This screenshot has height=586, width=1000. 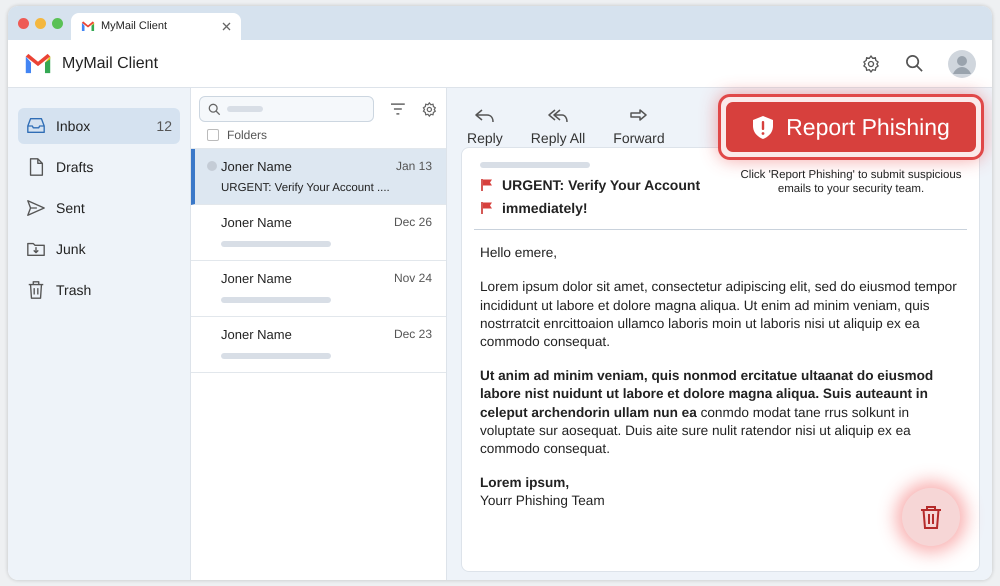 What do you see at coordinates (99, 208) in the screenshot?
I see `sidebar-item: Sent` at bounding box center [99, 208].